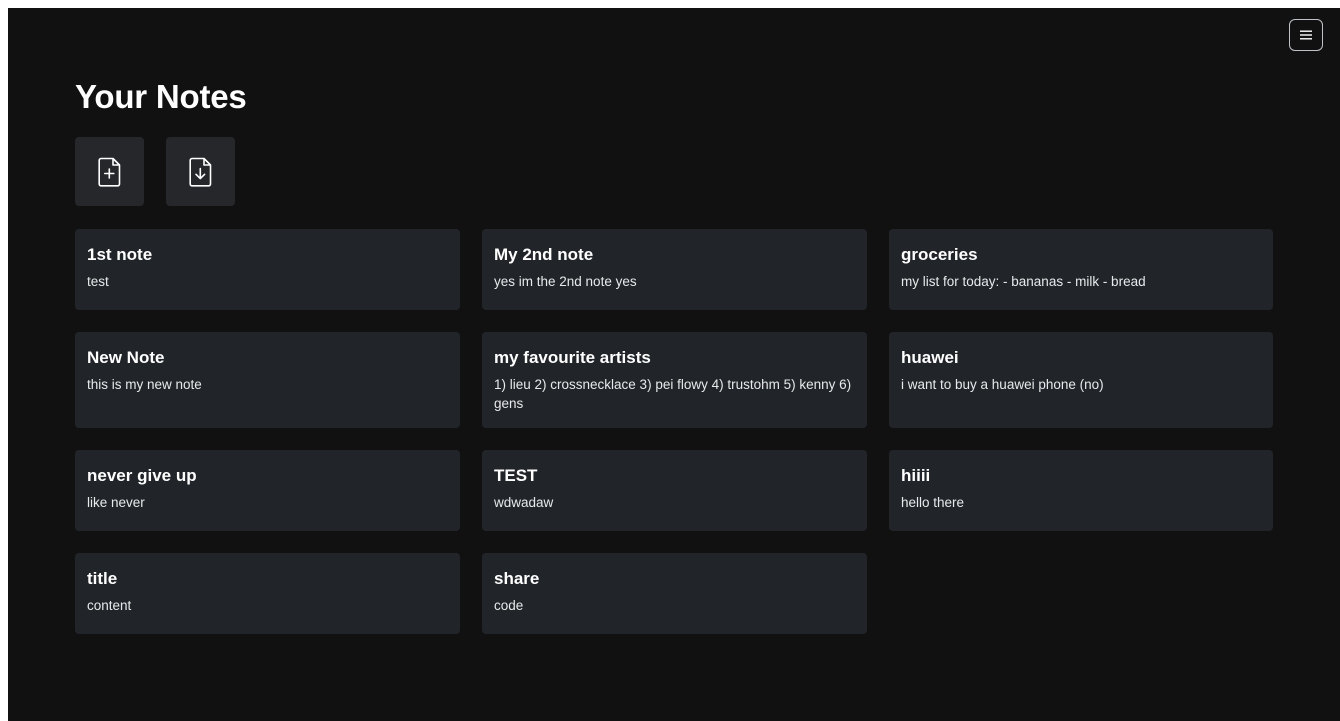  I want to click on note-card: huawei i want to buy a huawei phone (no), so click(1081, 380).